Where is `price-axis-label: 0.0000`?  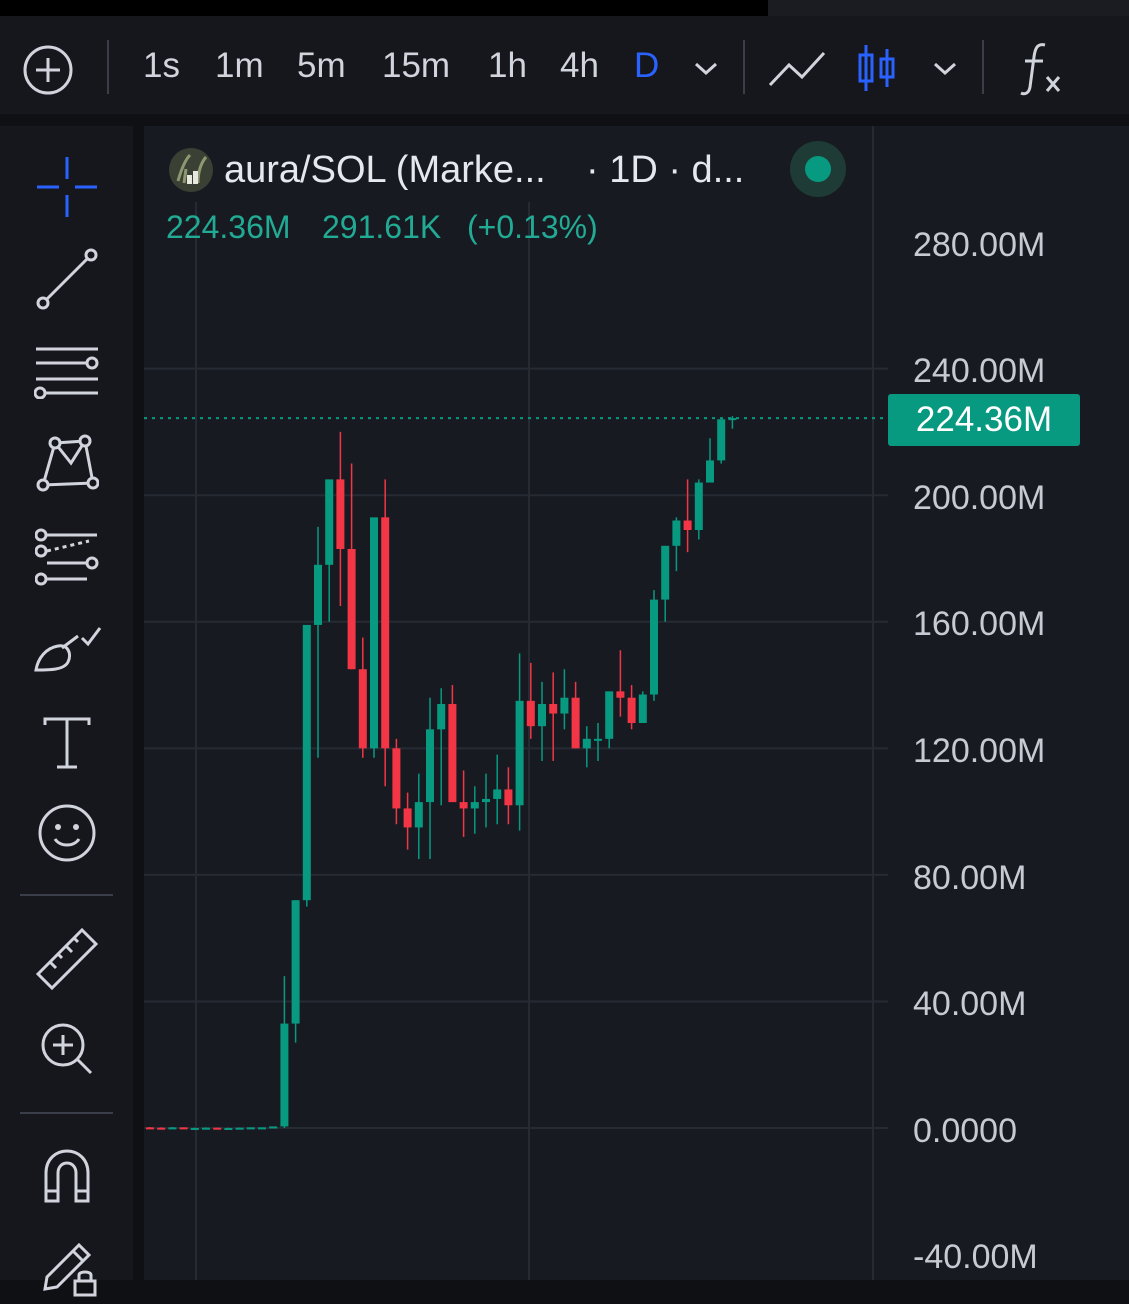
price-axis-label: 0.0000 is located at coordinates (965, 1131).